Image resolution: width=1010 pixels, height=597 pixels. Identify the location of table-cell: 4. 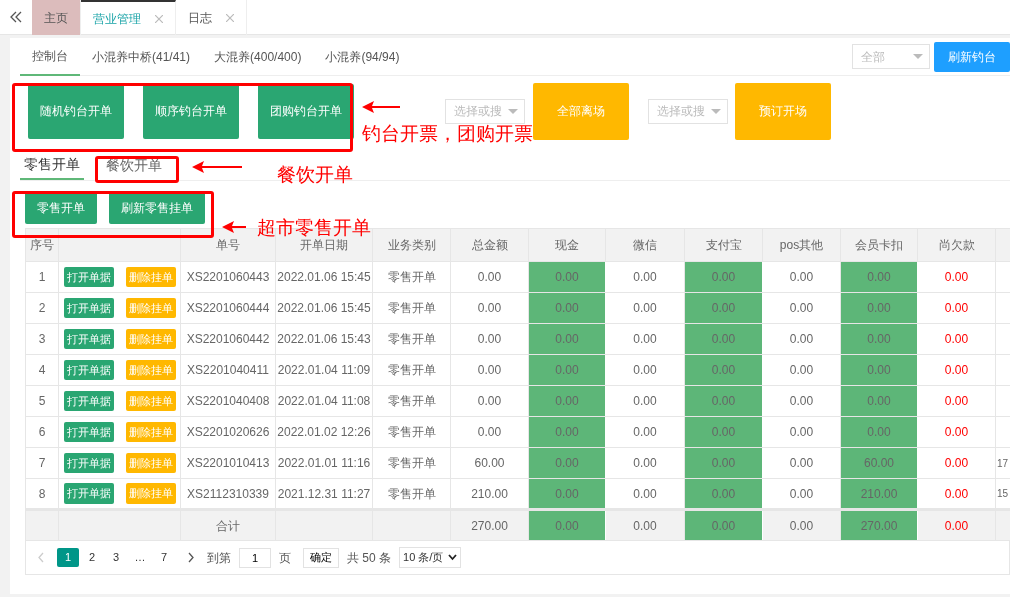
(42, 370).